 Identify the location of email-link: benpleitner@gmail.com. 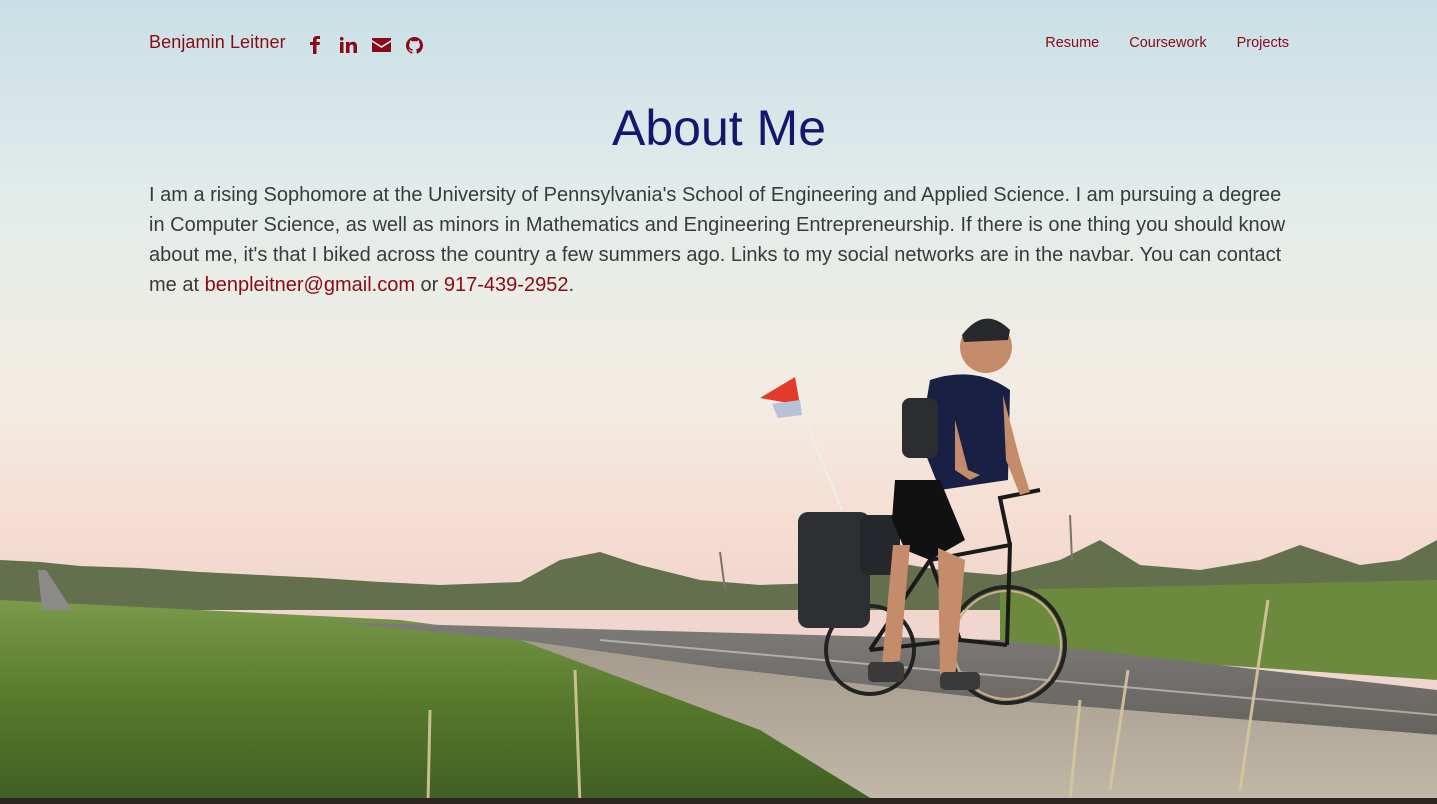
(310, 285).